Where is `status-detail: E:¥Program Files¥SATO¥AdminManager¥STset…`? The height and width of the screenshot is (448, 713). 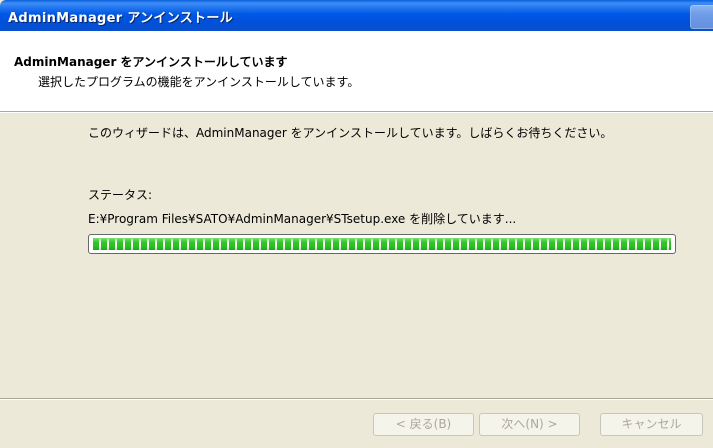
status-detail: E:¥Program Files¥SATO¥AdminManager¥STset… is located at coordinates (302, 219).